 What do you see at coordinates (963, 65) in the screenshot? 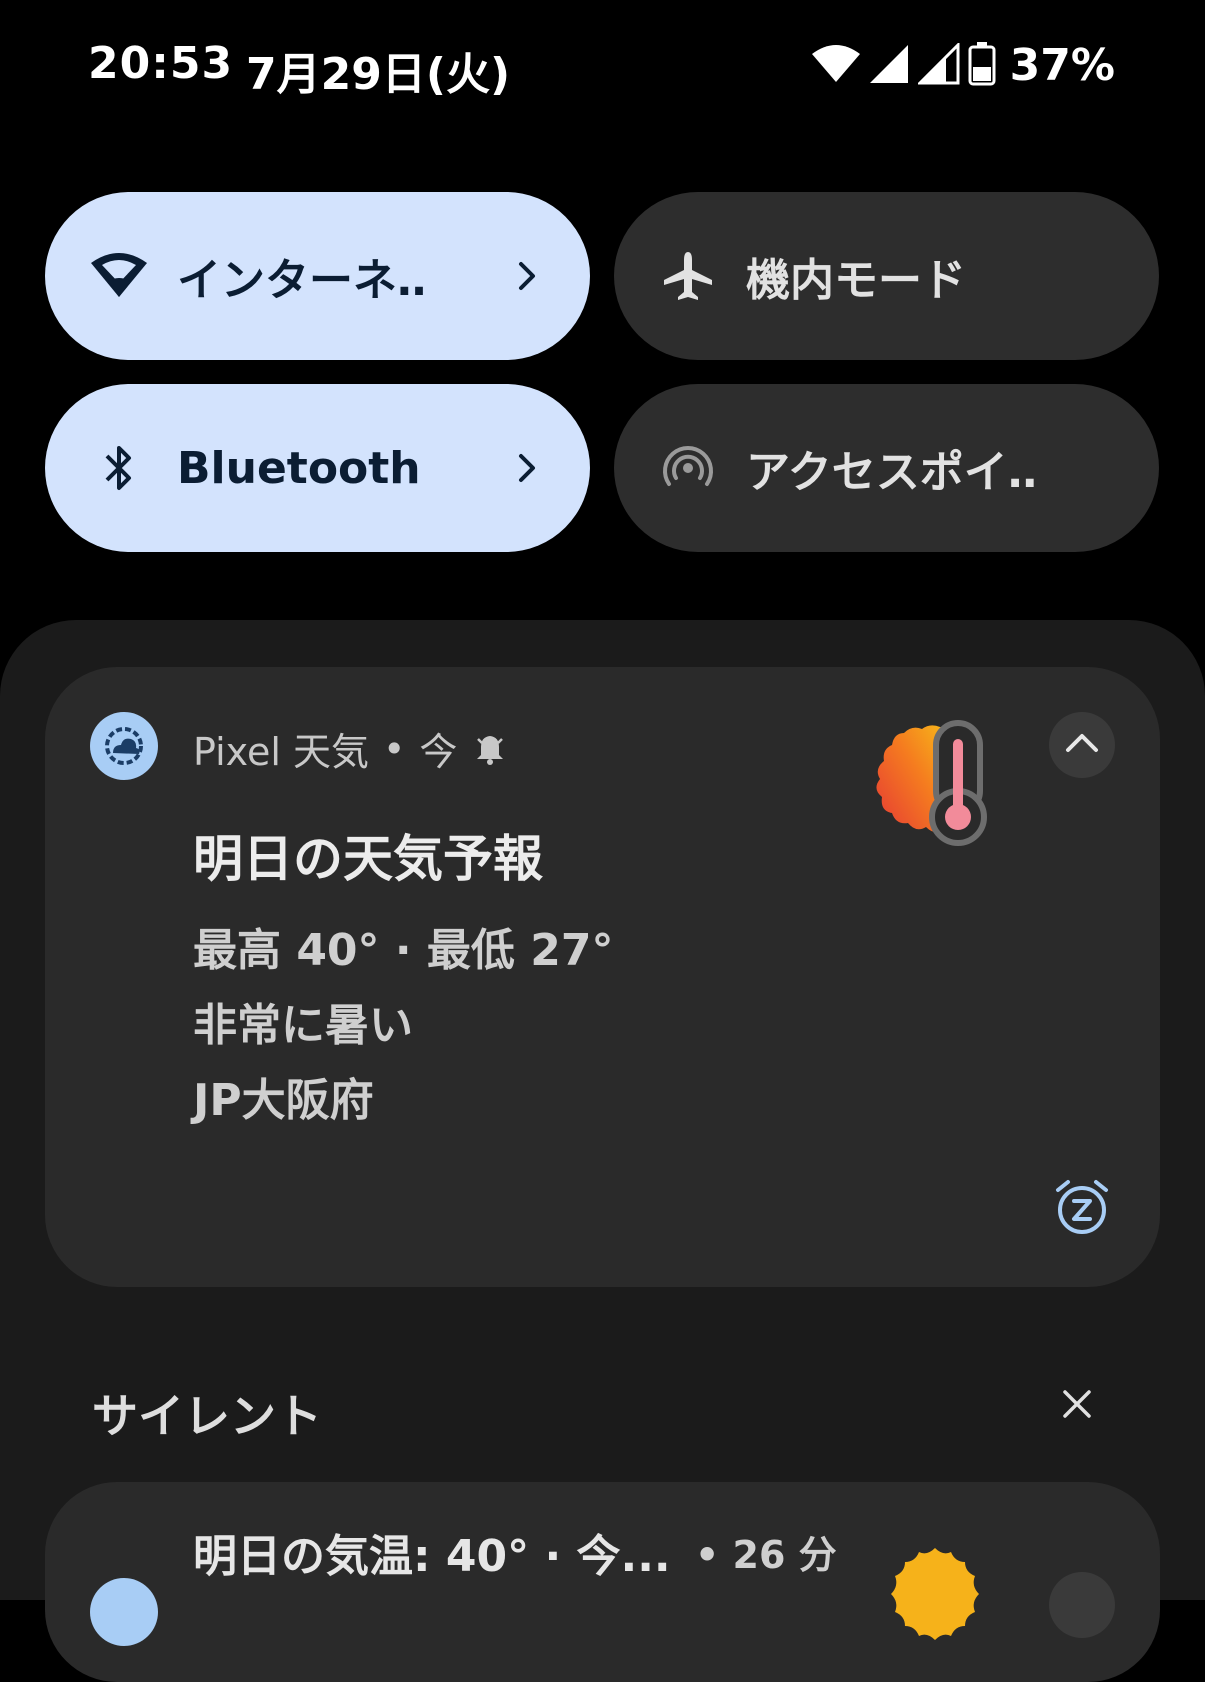
I see `status-icons: 37%` at bounding box center [963, 65].